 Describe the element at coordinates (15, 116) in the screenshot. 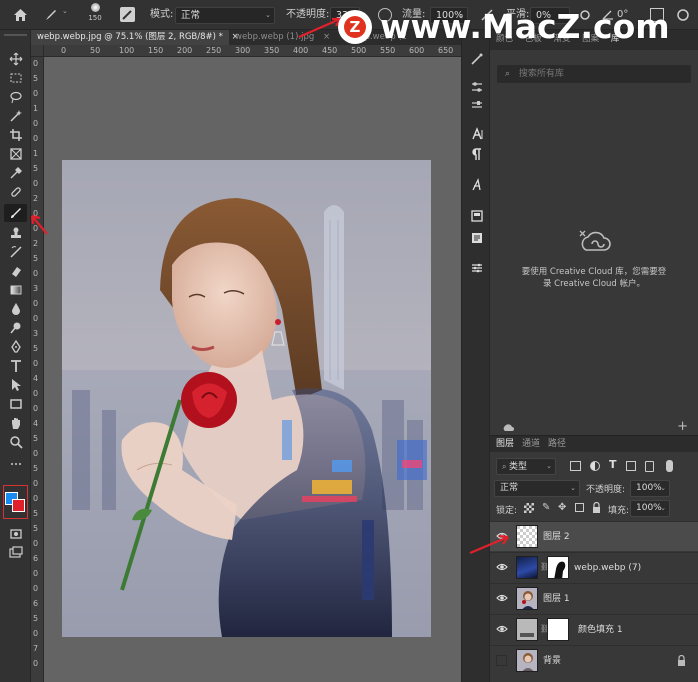

I see `magic-wand-icon` at that location.